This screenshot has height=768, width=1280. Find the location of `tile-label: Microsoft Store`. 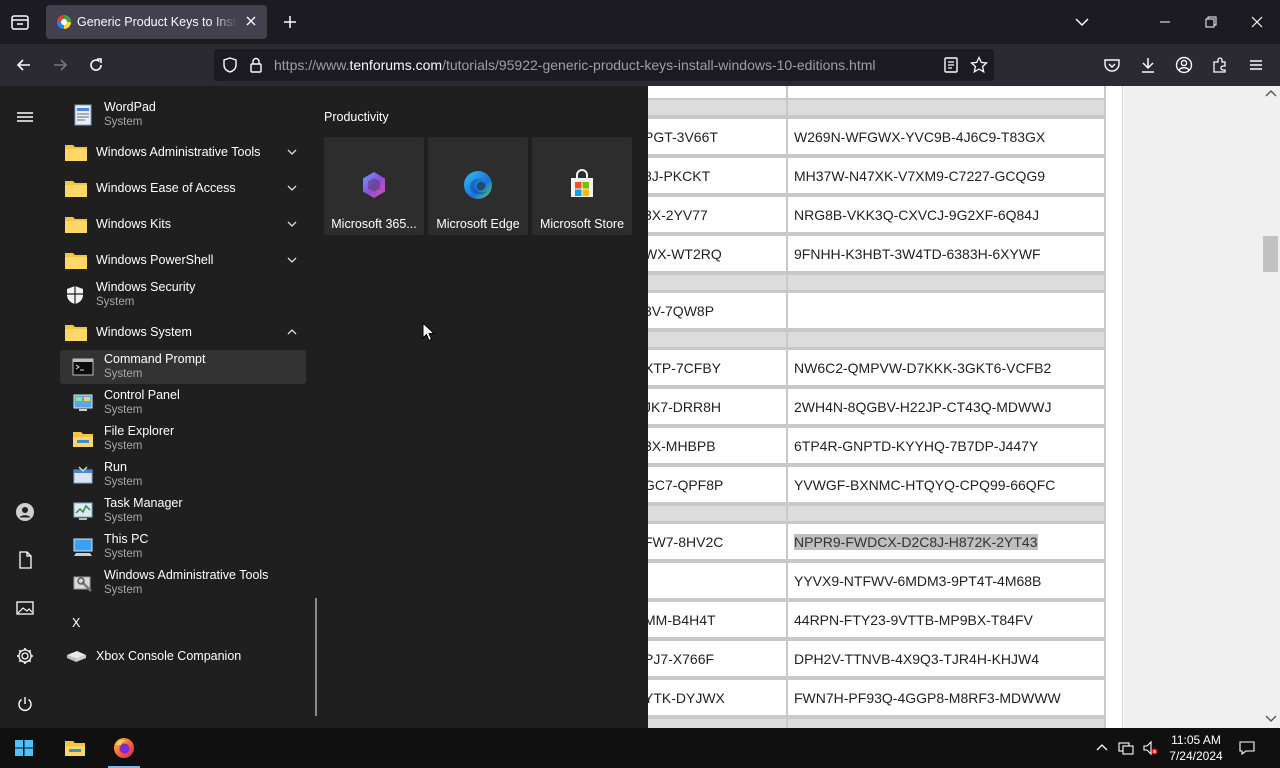

tile-label: Microsoft Store is located at coordinates (582, 224).